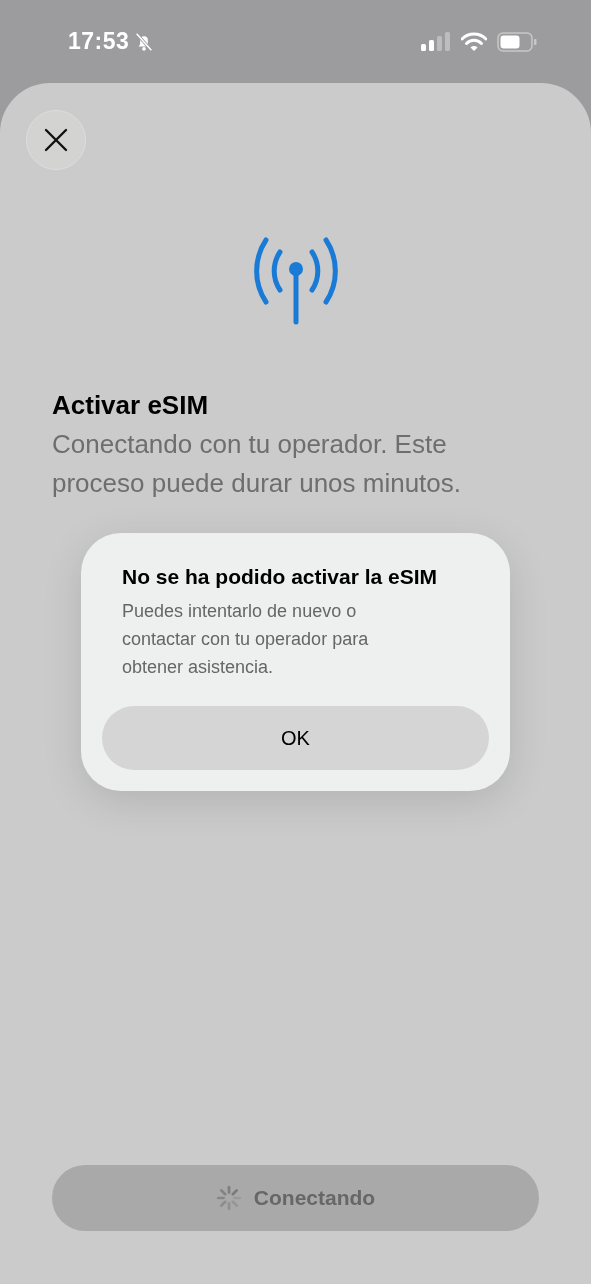 The width and height of the screenshot is (591, 1284). I want to click on ok-button: OK, so click(295, 738).